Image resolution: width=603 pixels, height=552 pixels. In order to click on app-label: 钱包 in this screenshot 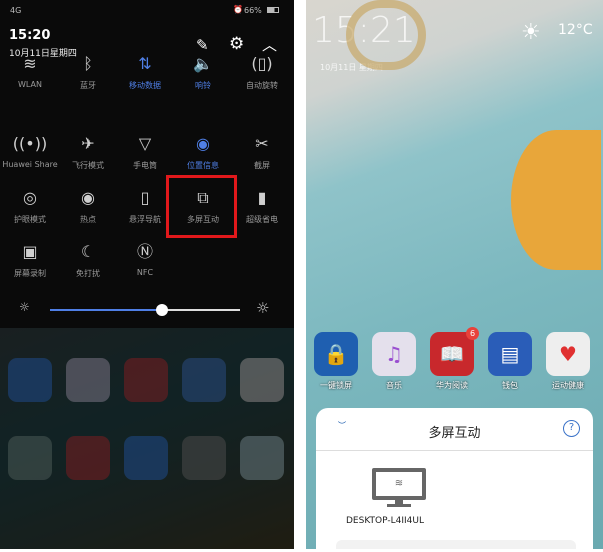, I will do `click(510, 385)`.